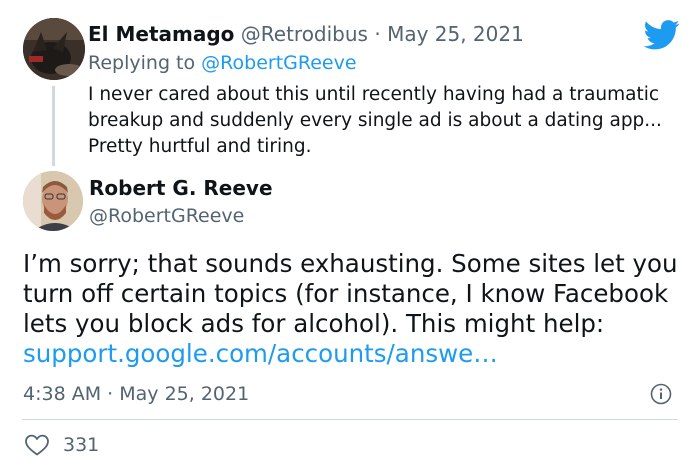 The width and height of the screenshot is (700, 473). What do you see at coordinates (455, 34) in the screenshot?
I see `reply-date: May 25, 2021` at bounding box center [455, 34].